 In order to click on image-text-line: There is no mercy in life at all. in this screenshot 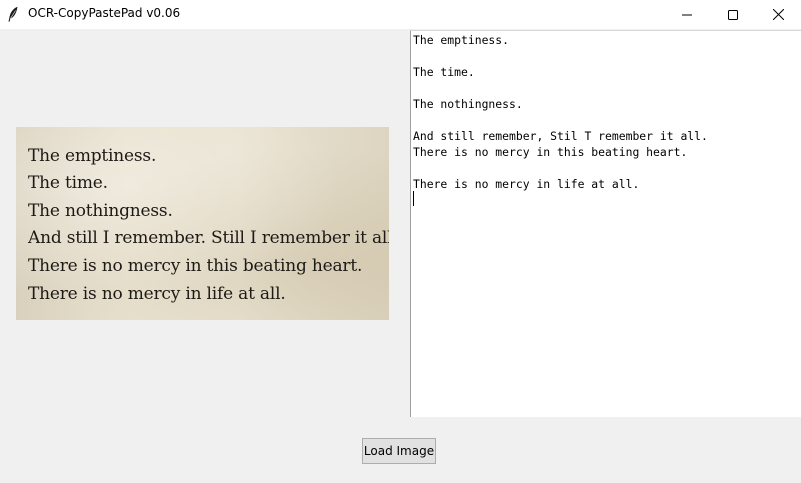, I will do `click(157, 294)`.